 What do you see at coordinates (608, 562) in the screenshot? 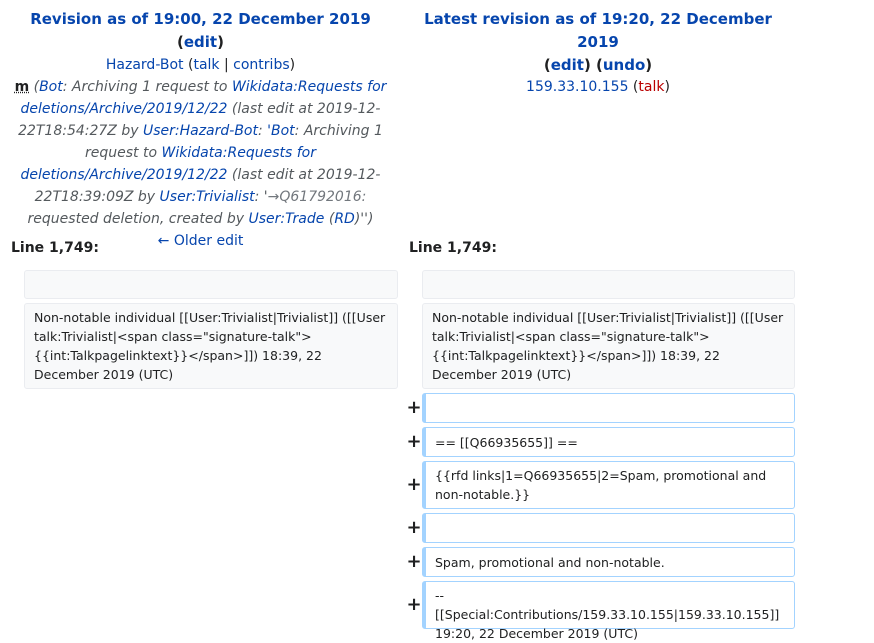
I see `diff-added-line: Spam, promotional and non-notable.` at bounding box center [608, 562].